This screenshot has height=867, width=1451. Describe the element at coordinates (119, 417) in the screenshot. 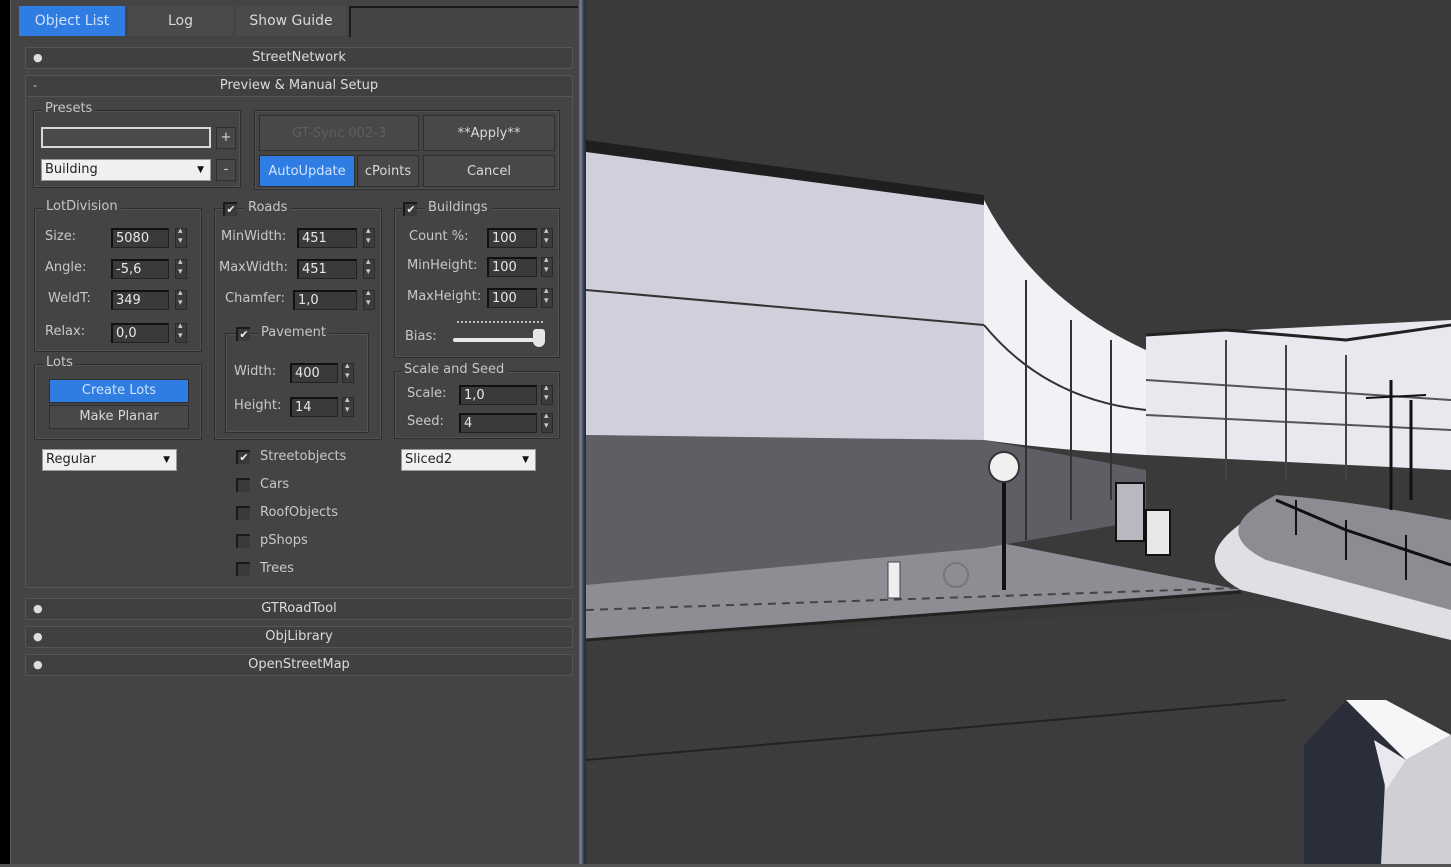

I see `make-planar-button: Make Planar` at that location.